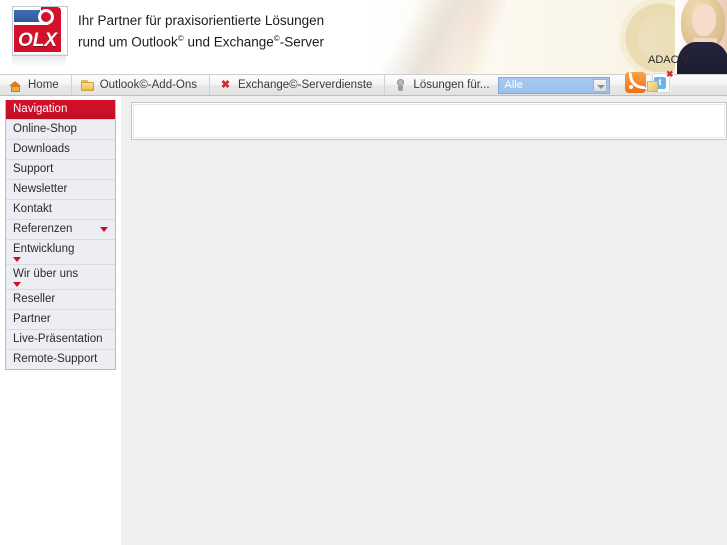 This screenshot has height=545, width=727. I want to click on logo-reflection, so click(39, 60).